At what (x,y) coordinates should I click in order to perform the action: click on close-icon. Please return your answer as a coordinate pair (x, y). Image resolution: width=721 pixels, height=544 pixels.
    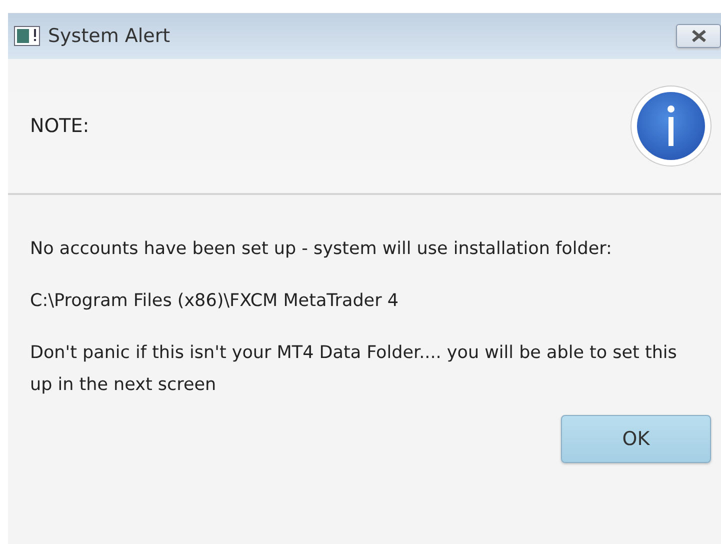
    Looking at the image, I should click on (699, 36).